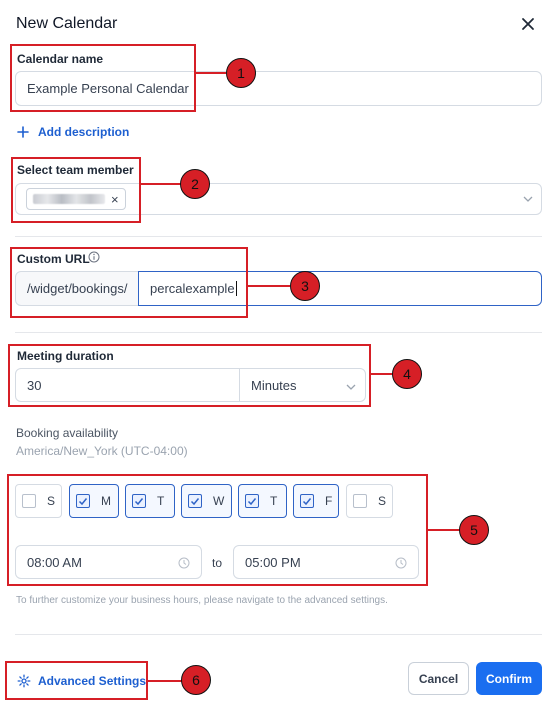  Describe the element at coordinates (528, 24) in the screenshot. I see `close-icon` at that location.